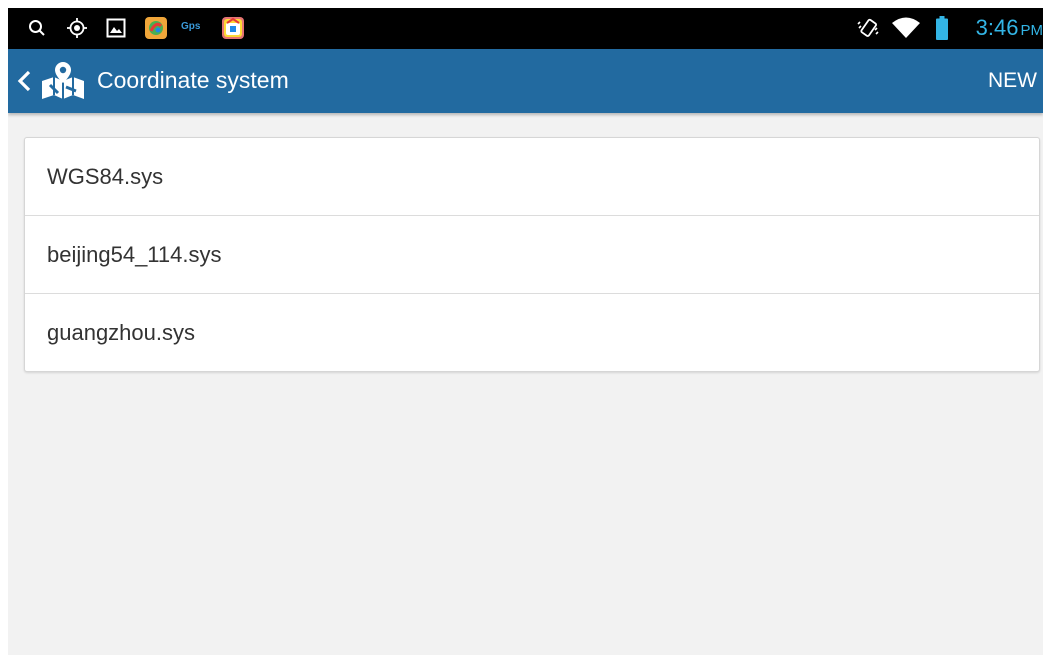  What do you see at coordinates (191, 26) in the screenshot?
I see `gps-icon: Gps` at bounding box center [191, 26].